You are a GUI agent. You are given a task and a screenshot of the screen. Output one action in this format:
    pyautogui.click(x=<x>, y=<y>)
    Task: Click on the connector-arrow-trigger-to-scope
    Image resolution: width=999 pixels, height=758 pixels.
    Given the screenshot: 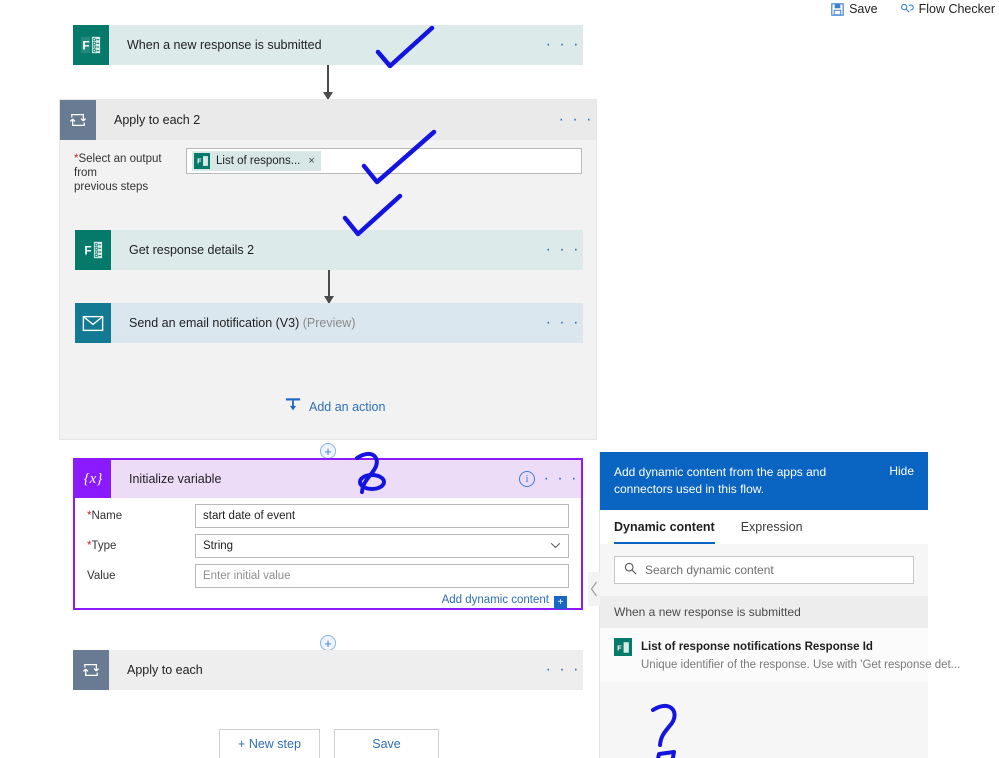 What is the action you would take?
    pyautogui.click(x=328, y=82)
    